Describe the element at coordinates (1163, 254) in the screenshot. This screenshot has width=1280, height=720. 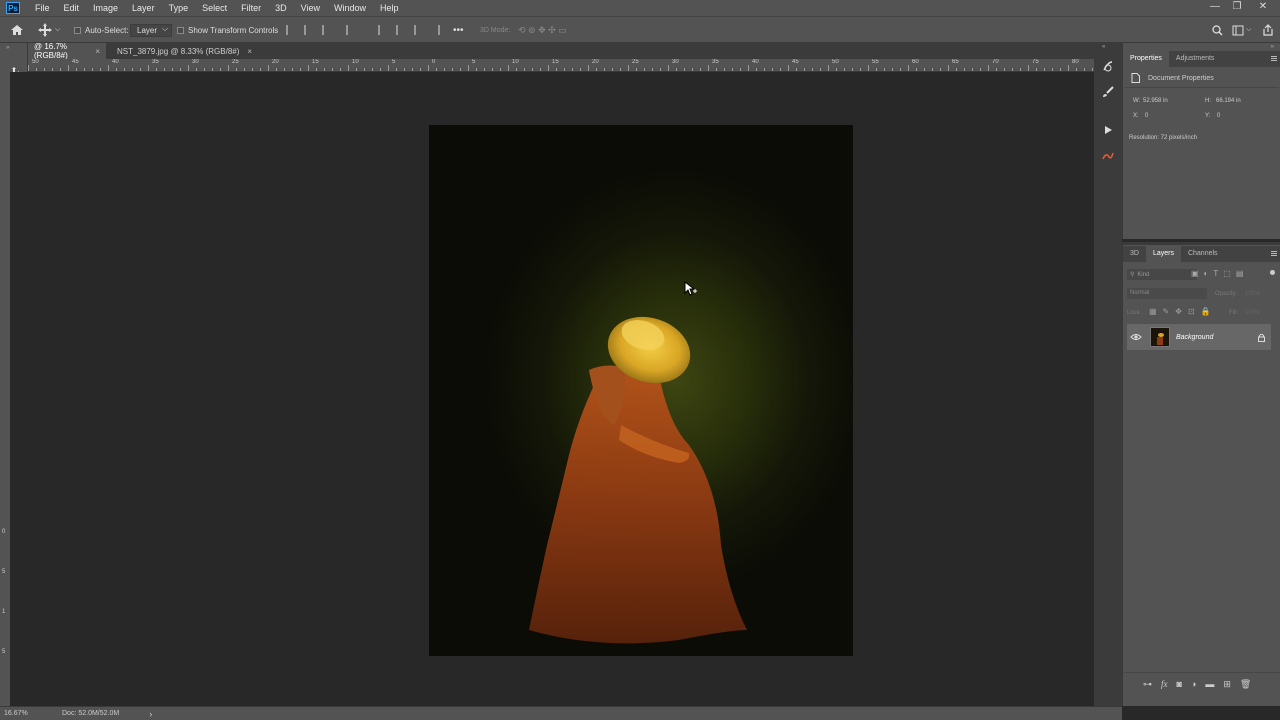
I see `tab-layers: Layers` at that location.